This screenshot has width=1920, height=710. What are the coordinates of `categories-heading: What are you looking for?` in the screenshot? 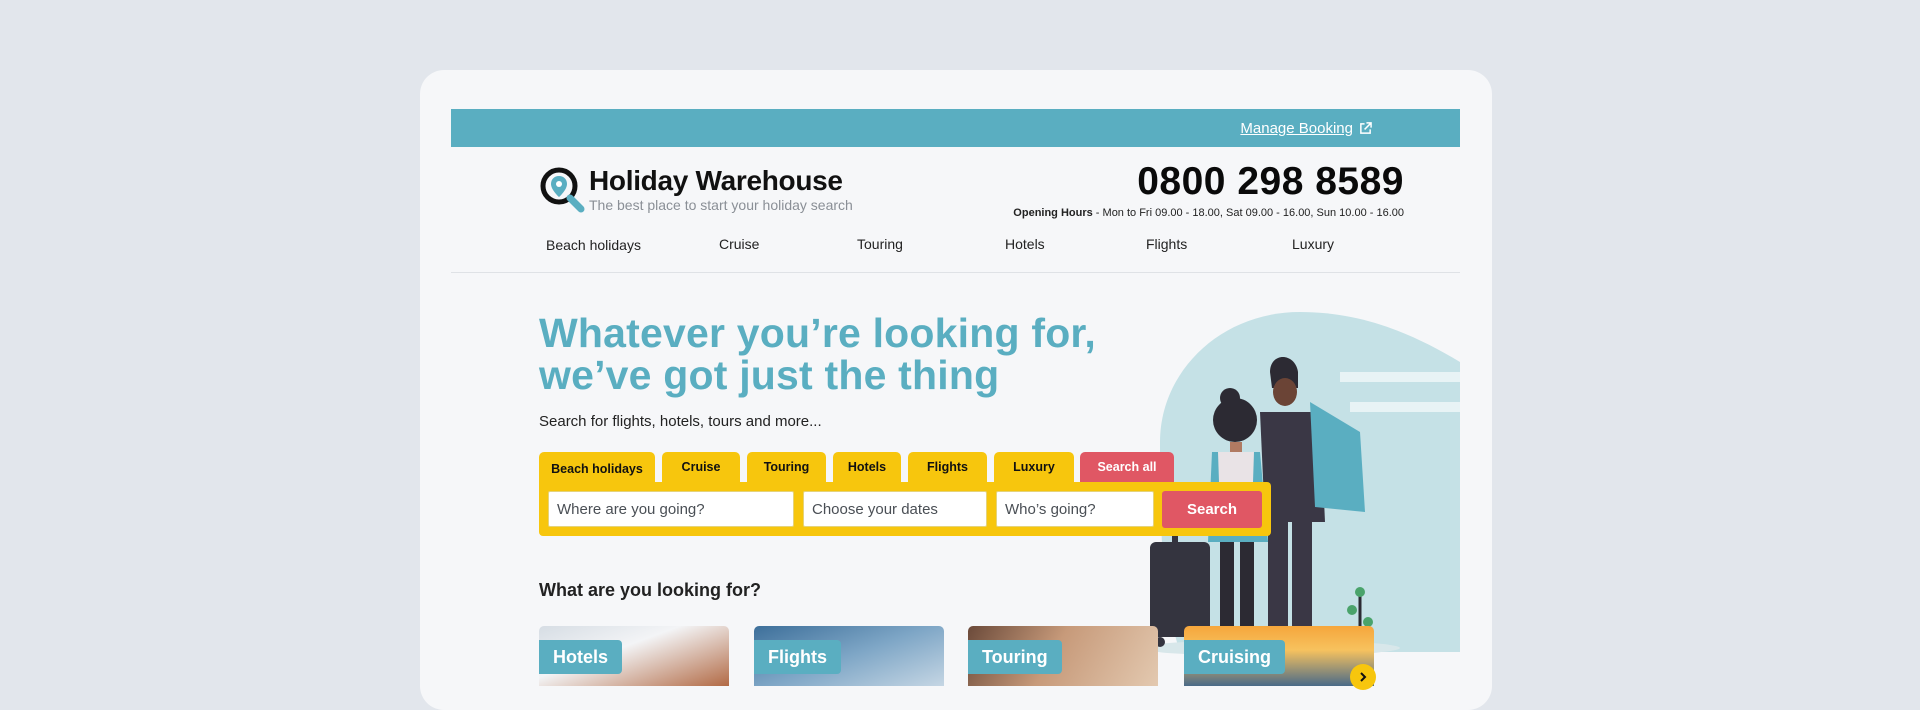 It's located at (650, 590).